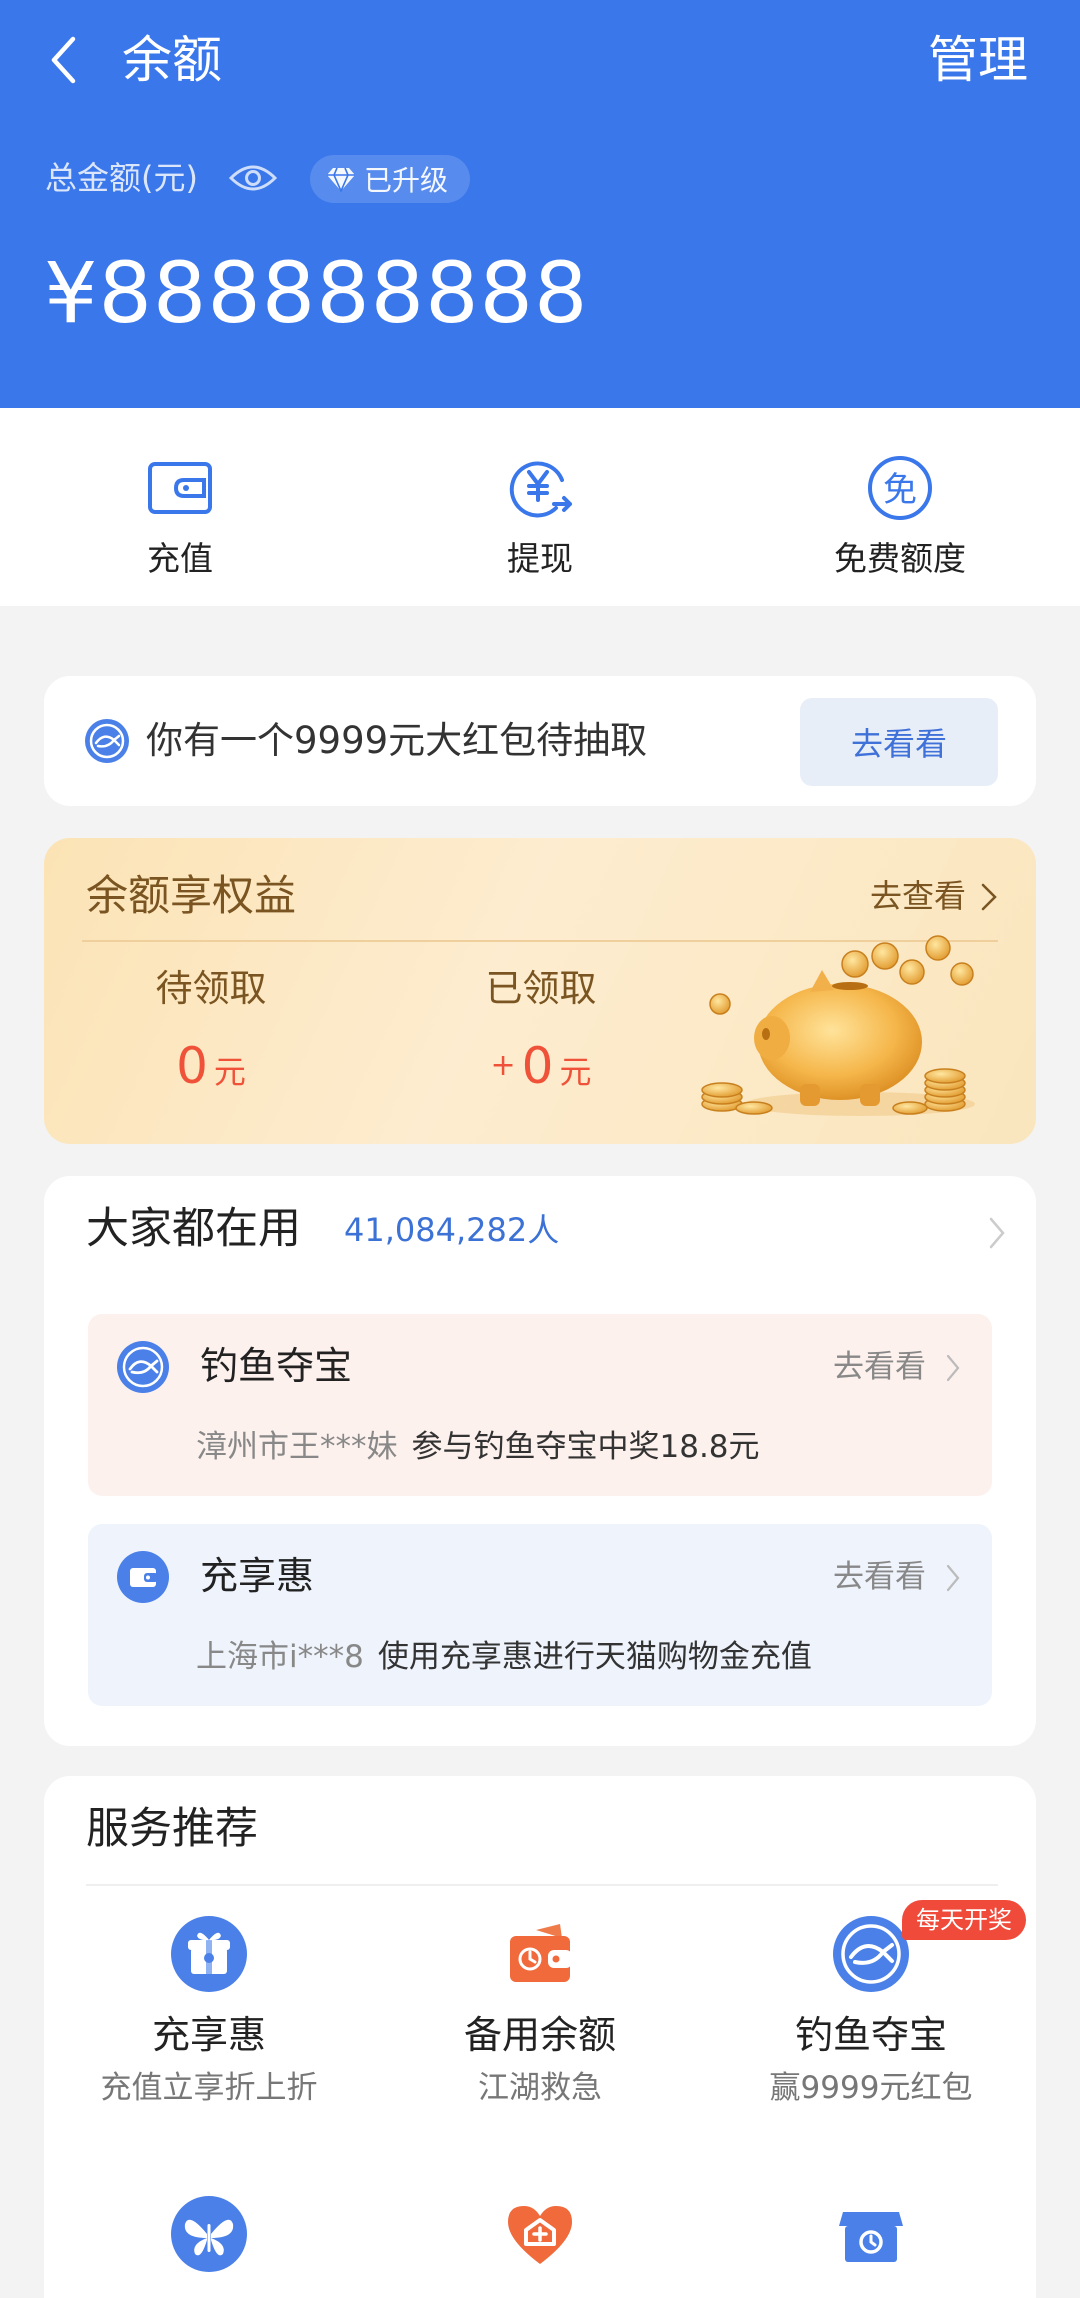 The height and width of the screenshot is (2298, 1080). I want to click on service-heart, so click(540, 2234).